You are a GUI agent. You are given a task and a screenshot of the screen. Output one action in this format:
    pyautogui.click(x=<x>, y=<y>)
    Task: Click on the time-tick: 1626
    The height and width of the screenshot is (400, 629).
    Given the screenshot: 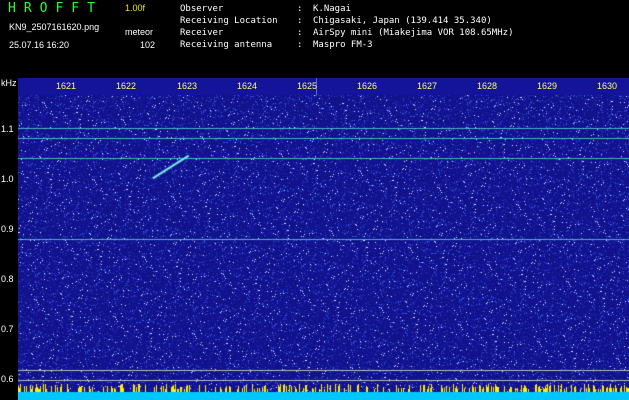 What is the action you would take?
    pyautogui.click(x=367, y=86)
    